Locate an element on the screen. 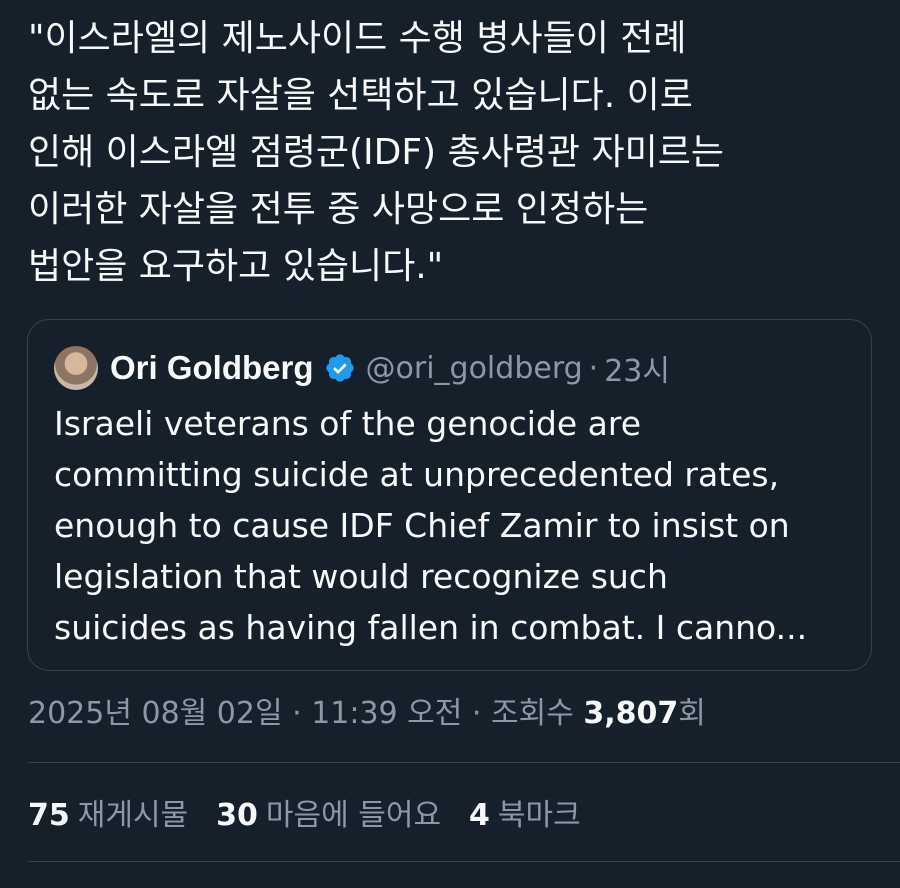 The height and width of the screenshot is (888, 900). reposts-stat: 75 재게시물 is located at coordinates (108, 816).